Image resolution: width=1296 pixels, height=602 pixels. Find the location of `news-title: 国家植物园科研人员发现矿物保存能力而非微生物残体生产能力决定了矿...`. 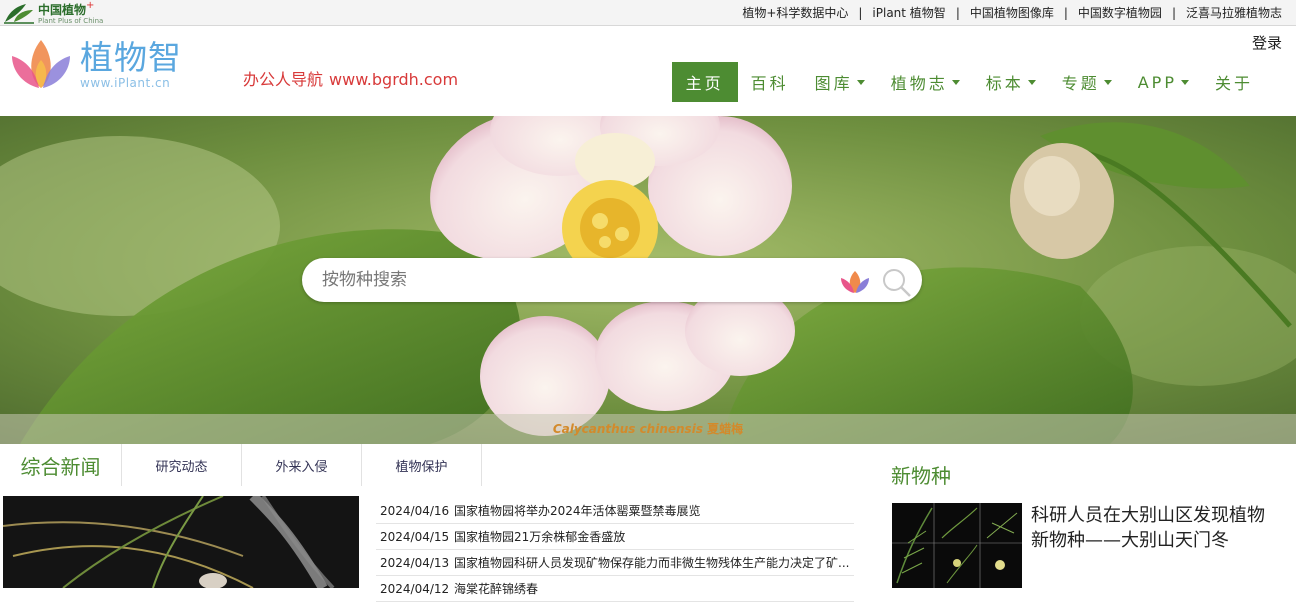

news-title: 国家植物园科研人员发现矿物保存能力而非微生物残体生产能力决定了矿... is located at coordinates (654, 562).